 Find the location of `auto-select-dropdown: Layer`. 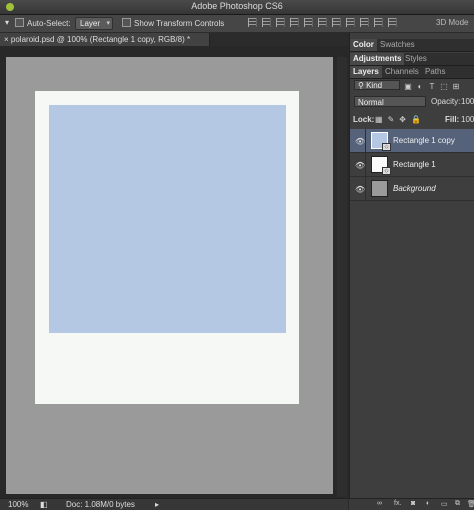

auto-select-dropdown: Layer is located at coordinates (94, 23).